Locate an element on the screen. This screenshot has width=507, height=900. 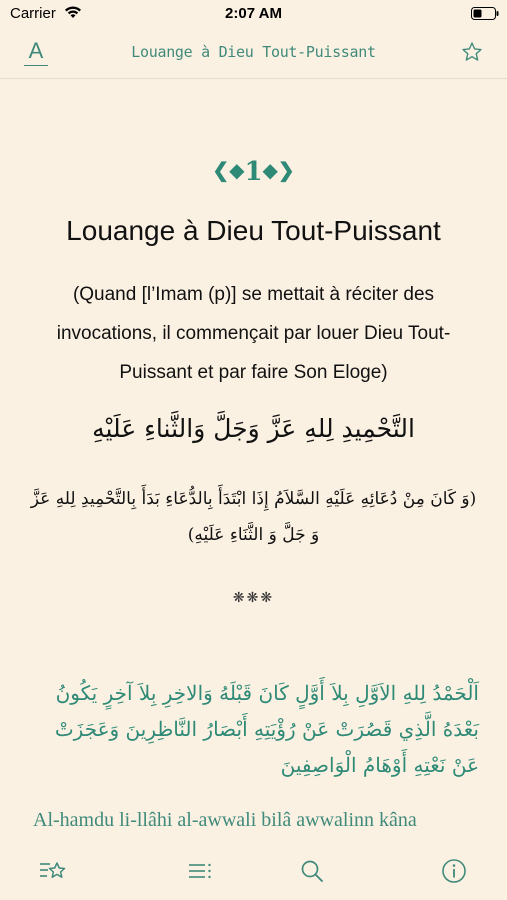
favorites-list-icon is located at coordinates (52, 871).